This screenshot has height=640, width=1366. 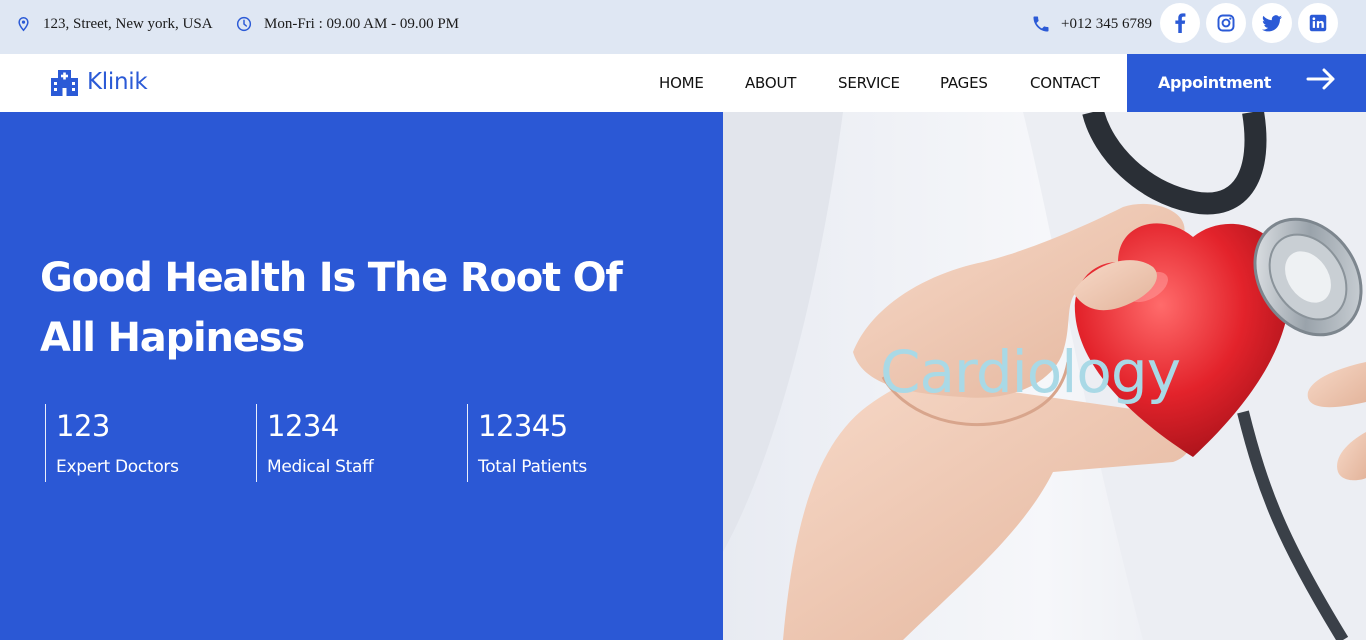 I want to click on stat-value: 1234, so click(x=303, y=426).